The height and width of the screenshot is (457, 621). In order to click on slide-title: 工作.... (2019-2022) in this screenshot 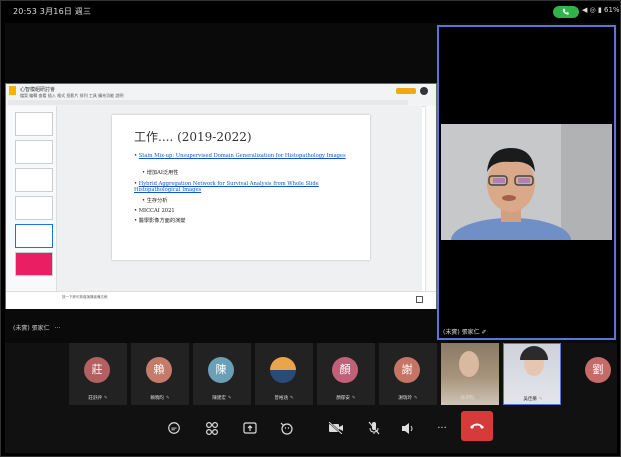, I will do `click(193, 137)`.